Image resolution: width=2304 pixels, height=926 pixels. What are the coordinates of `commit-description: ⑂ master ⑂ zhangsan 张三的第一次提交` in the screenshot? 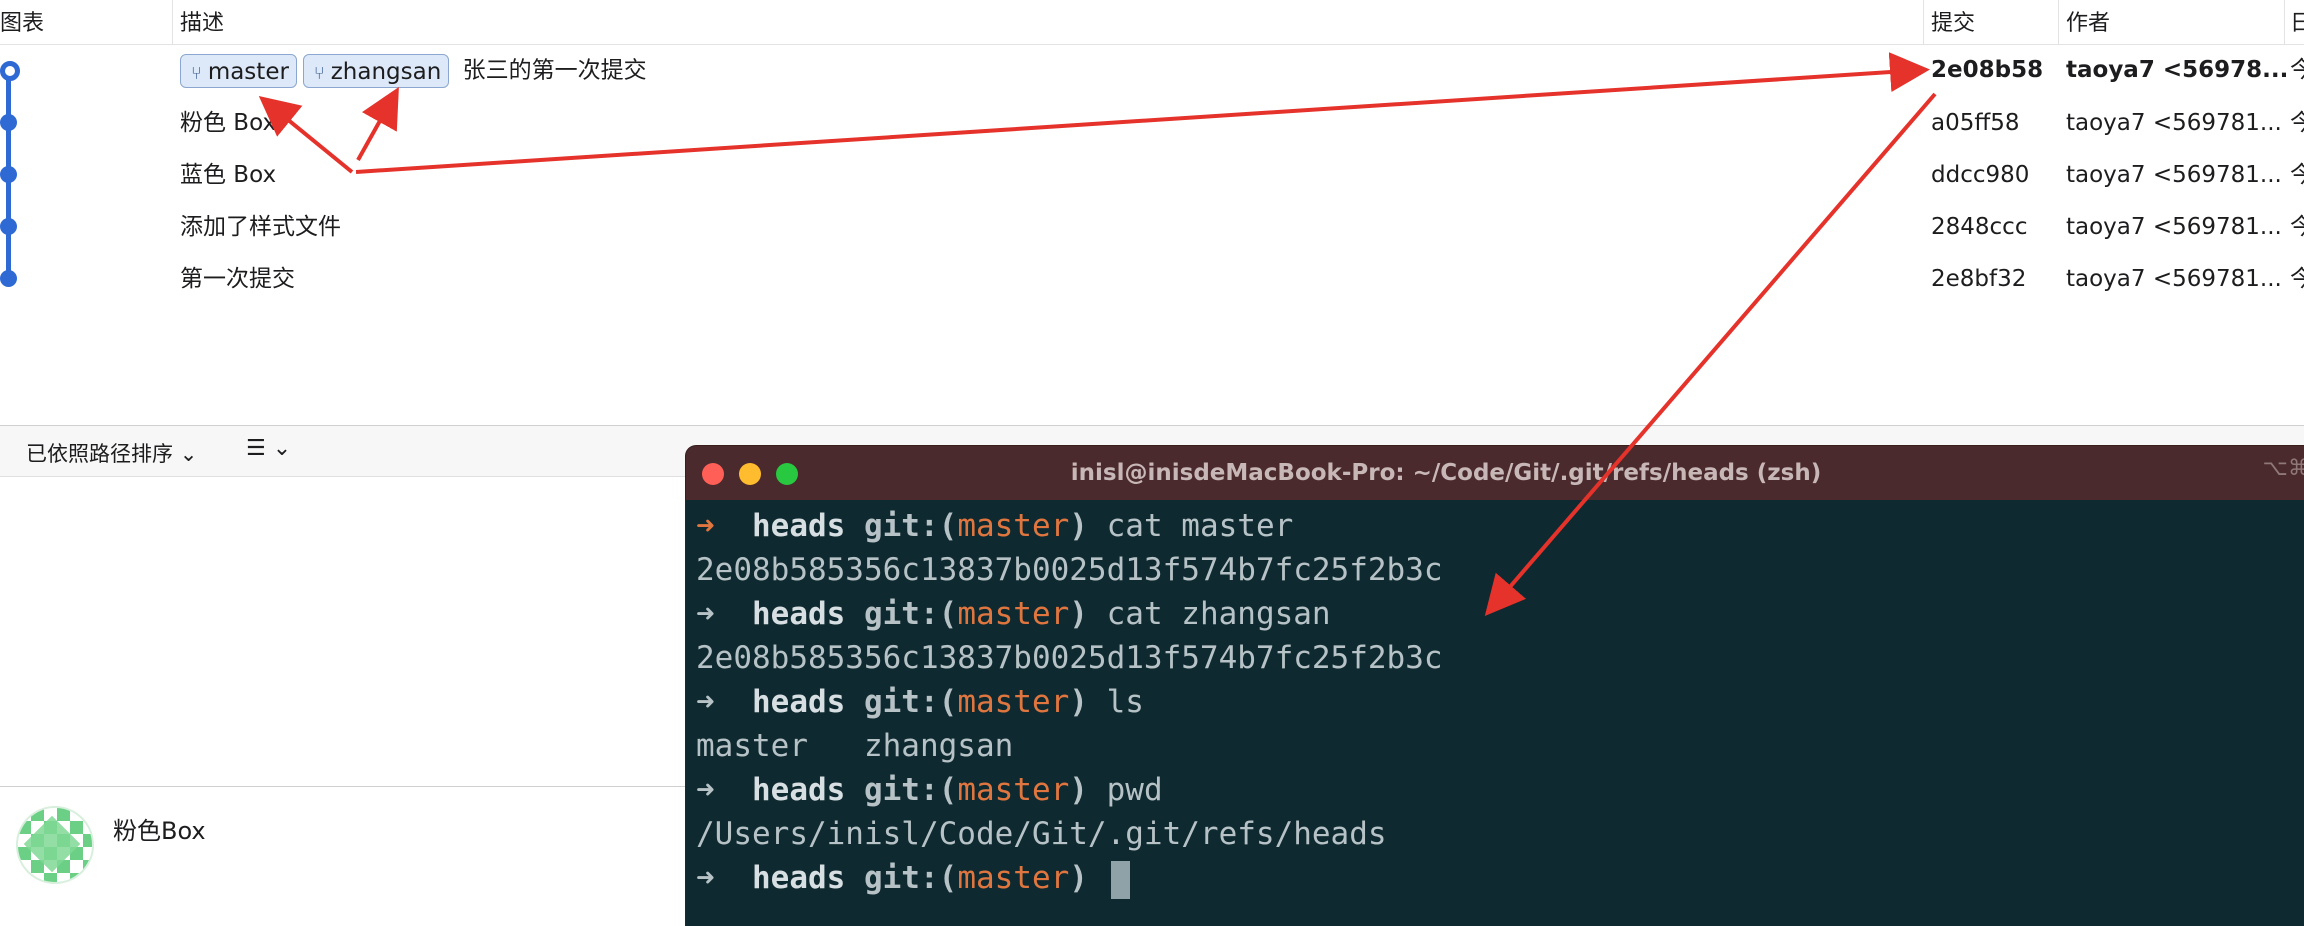 It's located at (413, 70).